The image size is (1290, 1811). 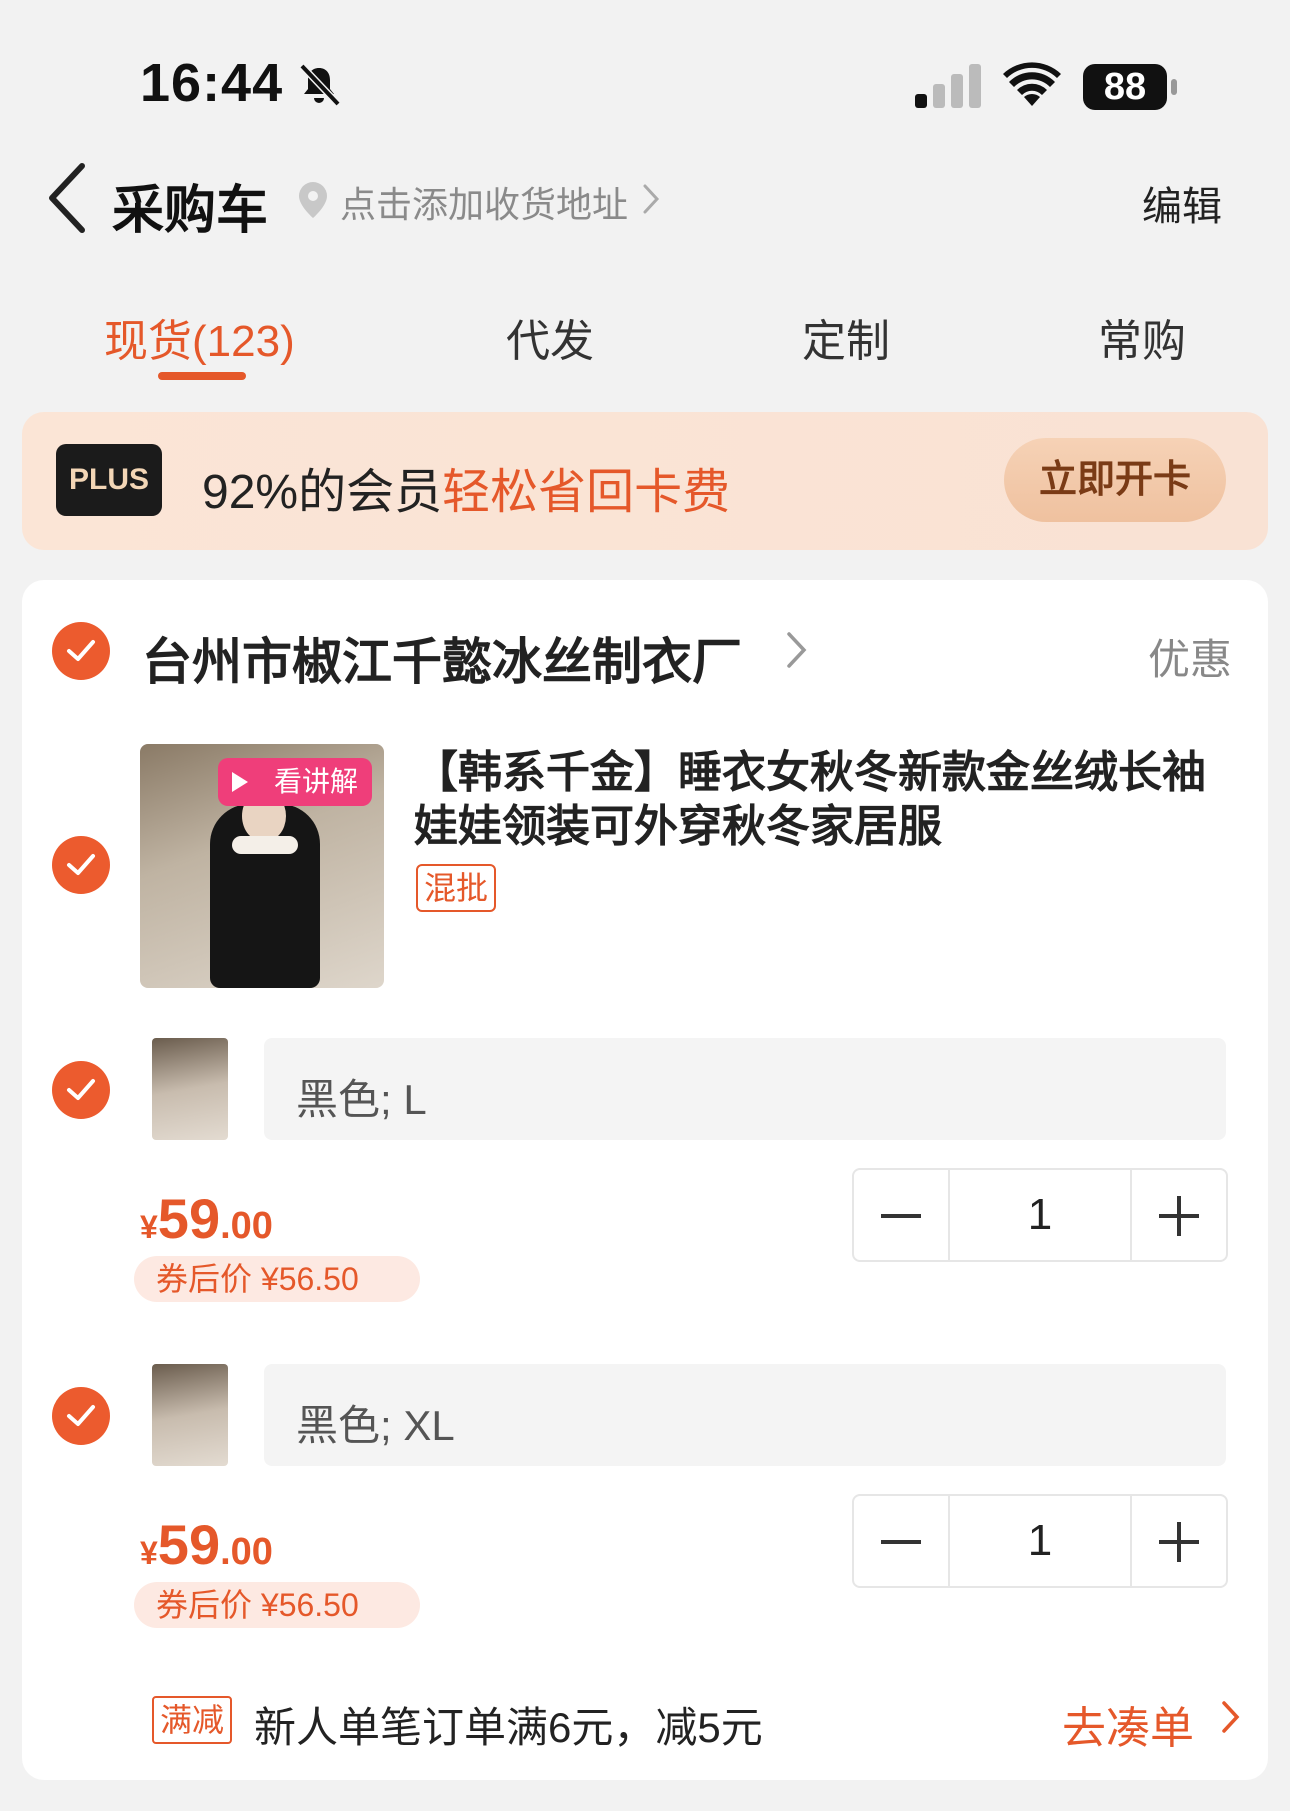 I want to click on product-checkbox, so click(x=81, y=865).